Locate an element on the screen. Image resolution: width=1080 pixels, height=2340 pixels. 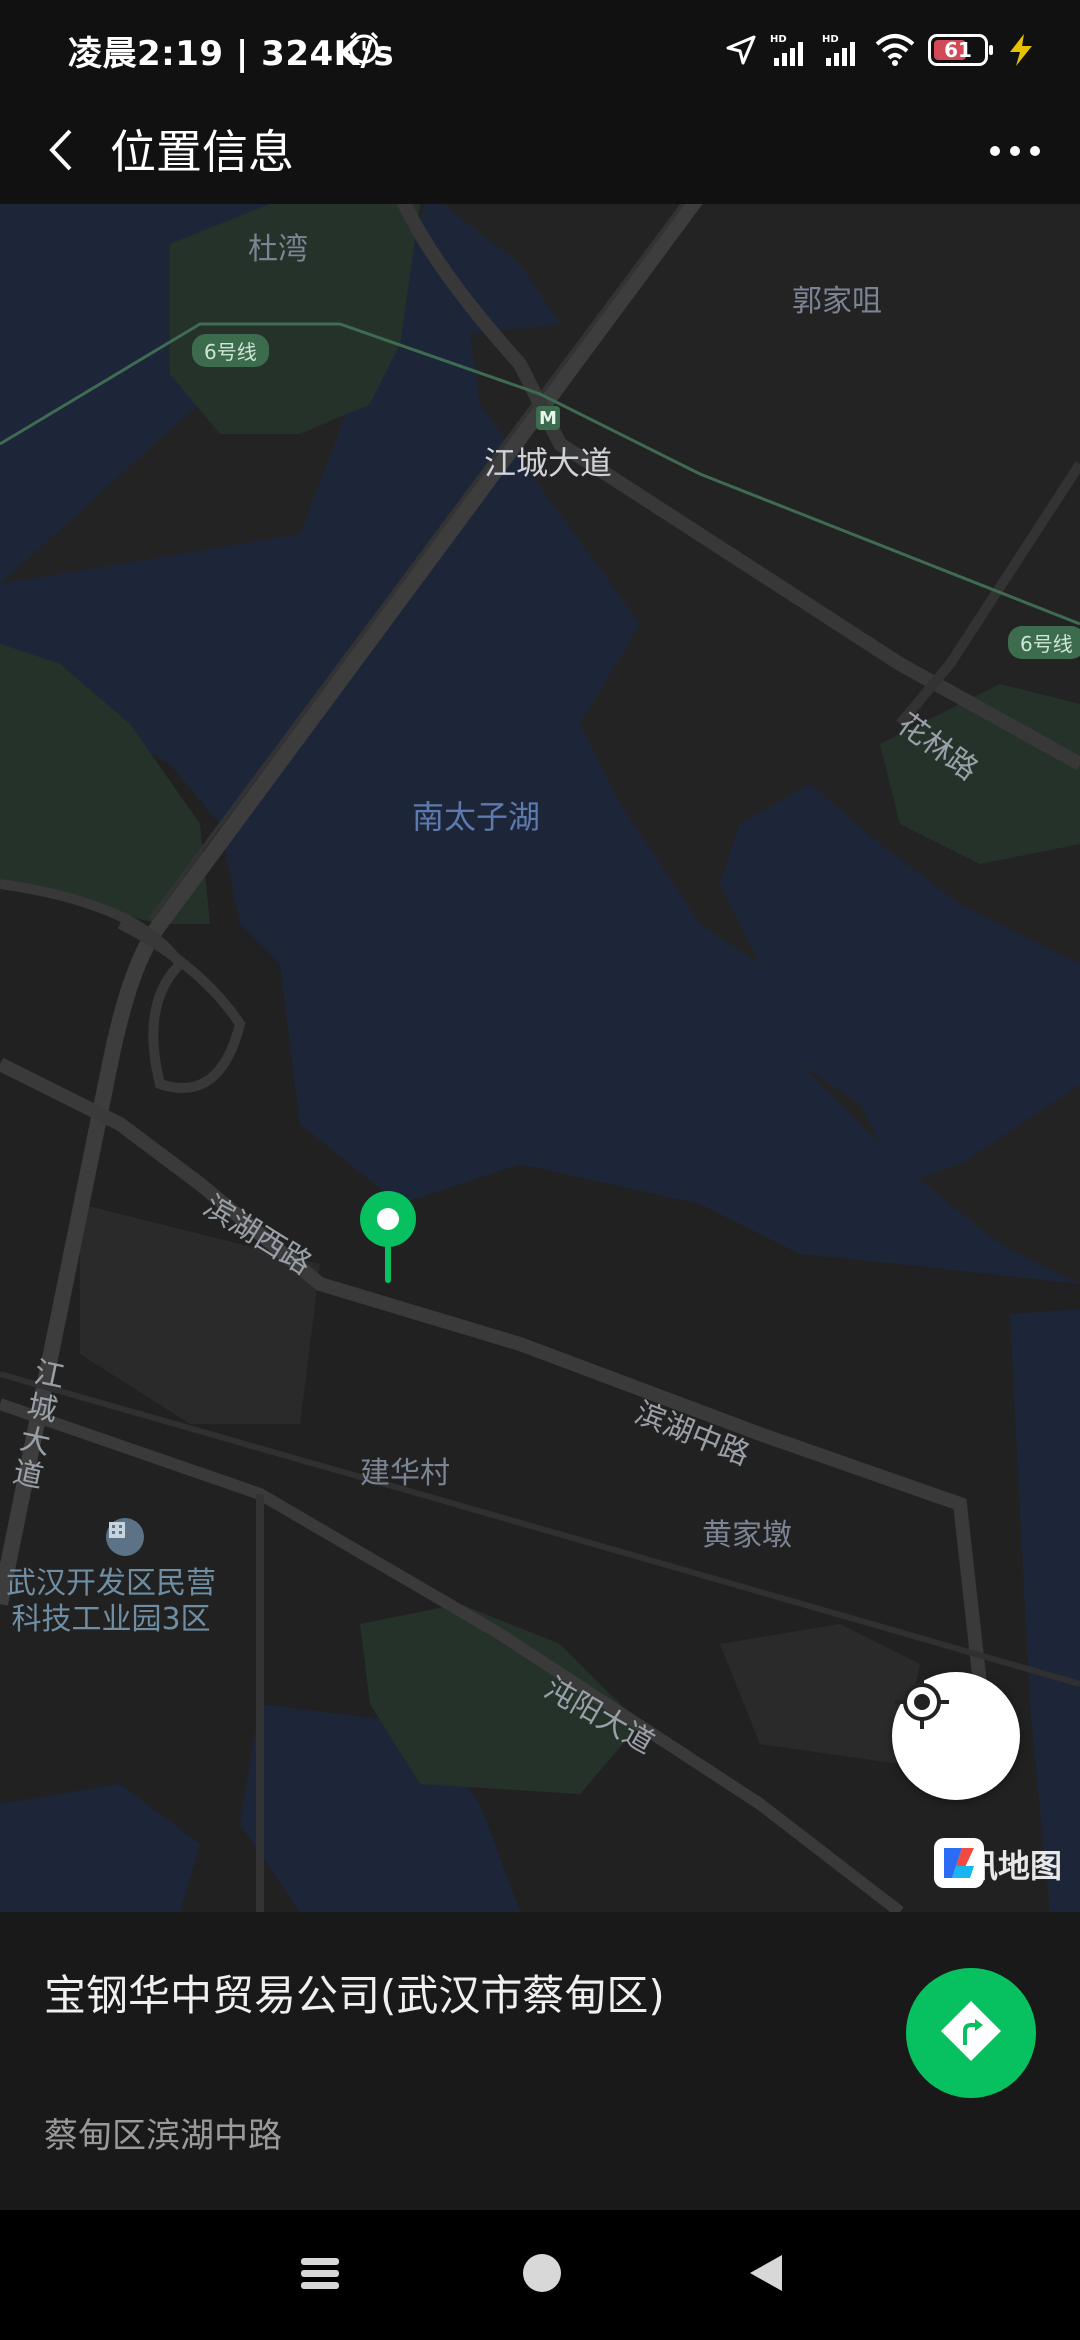
map-label-guojiazui: 郭家咀 is located at coordinates (837, 301).